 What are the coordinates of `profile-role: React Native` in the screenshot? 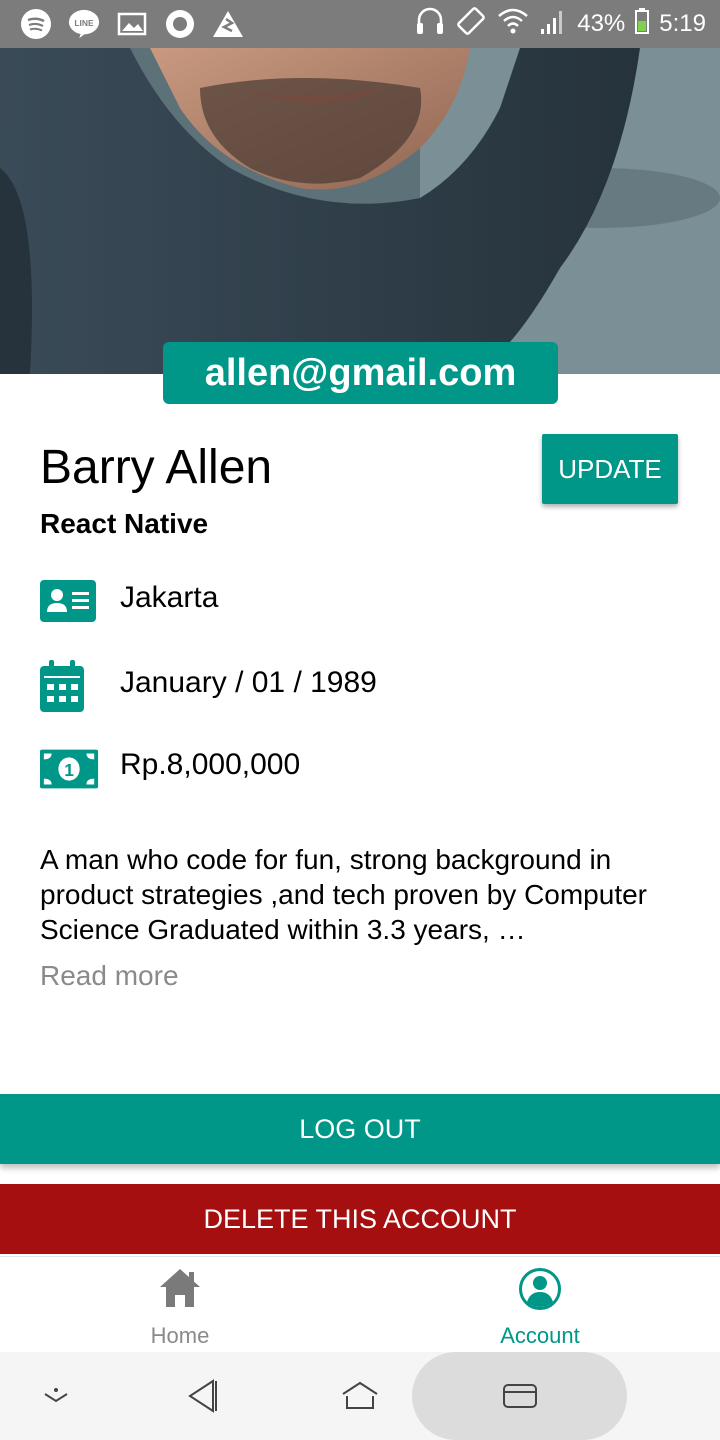 It's located at (124, 523).